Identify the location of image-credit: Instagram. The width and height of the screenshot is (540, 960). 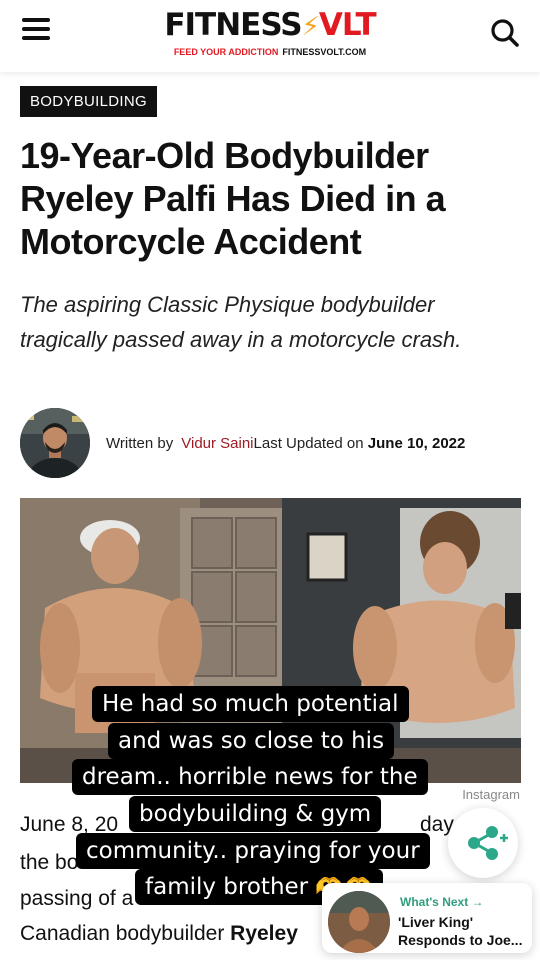
(491, 794).